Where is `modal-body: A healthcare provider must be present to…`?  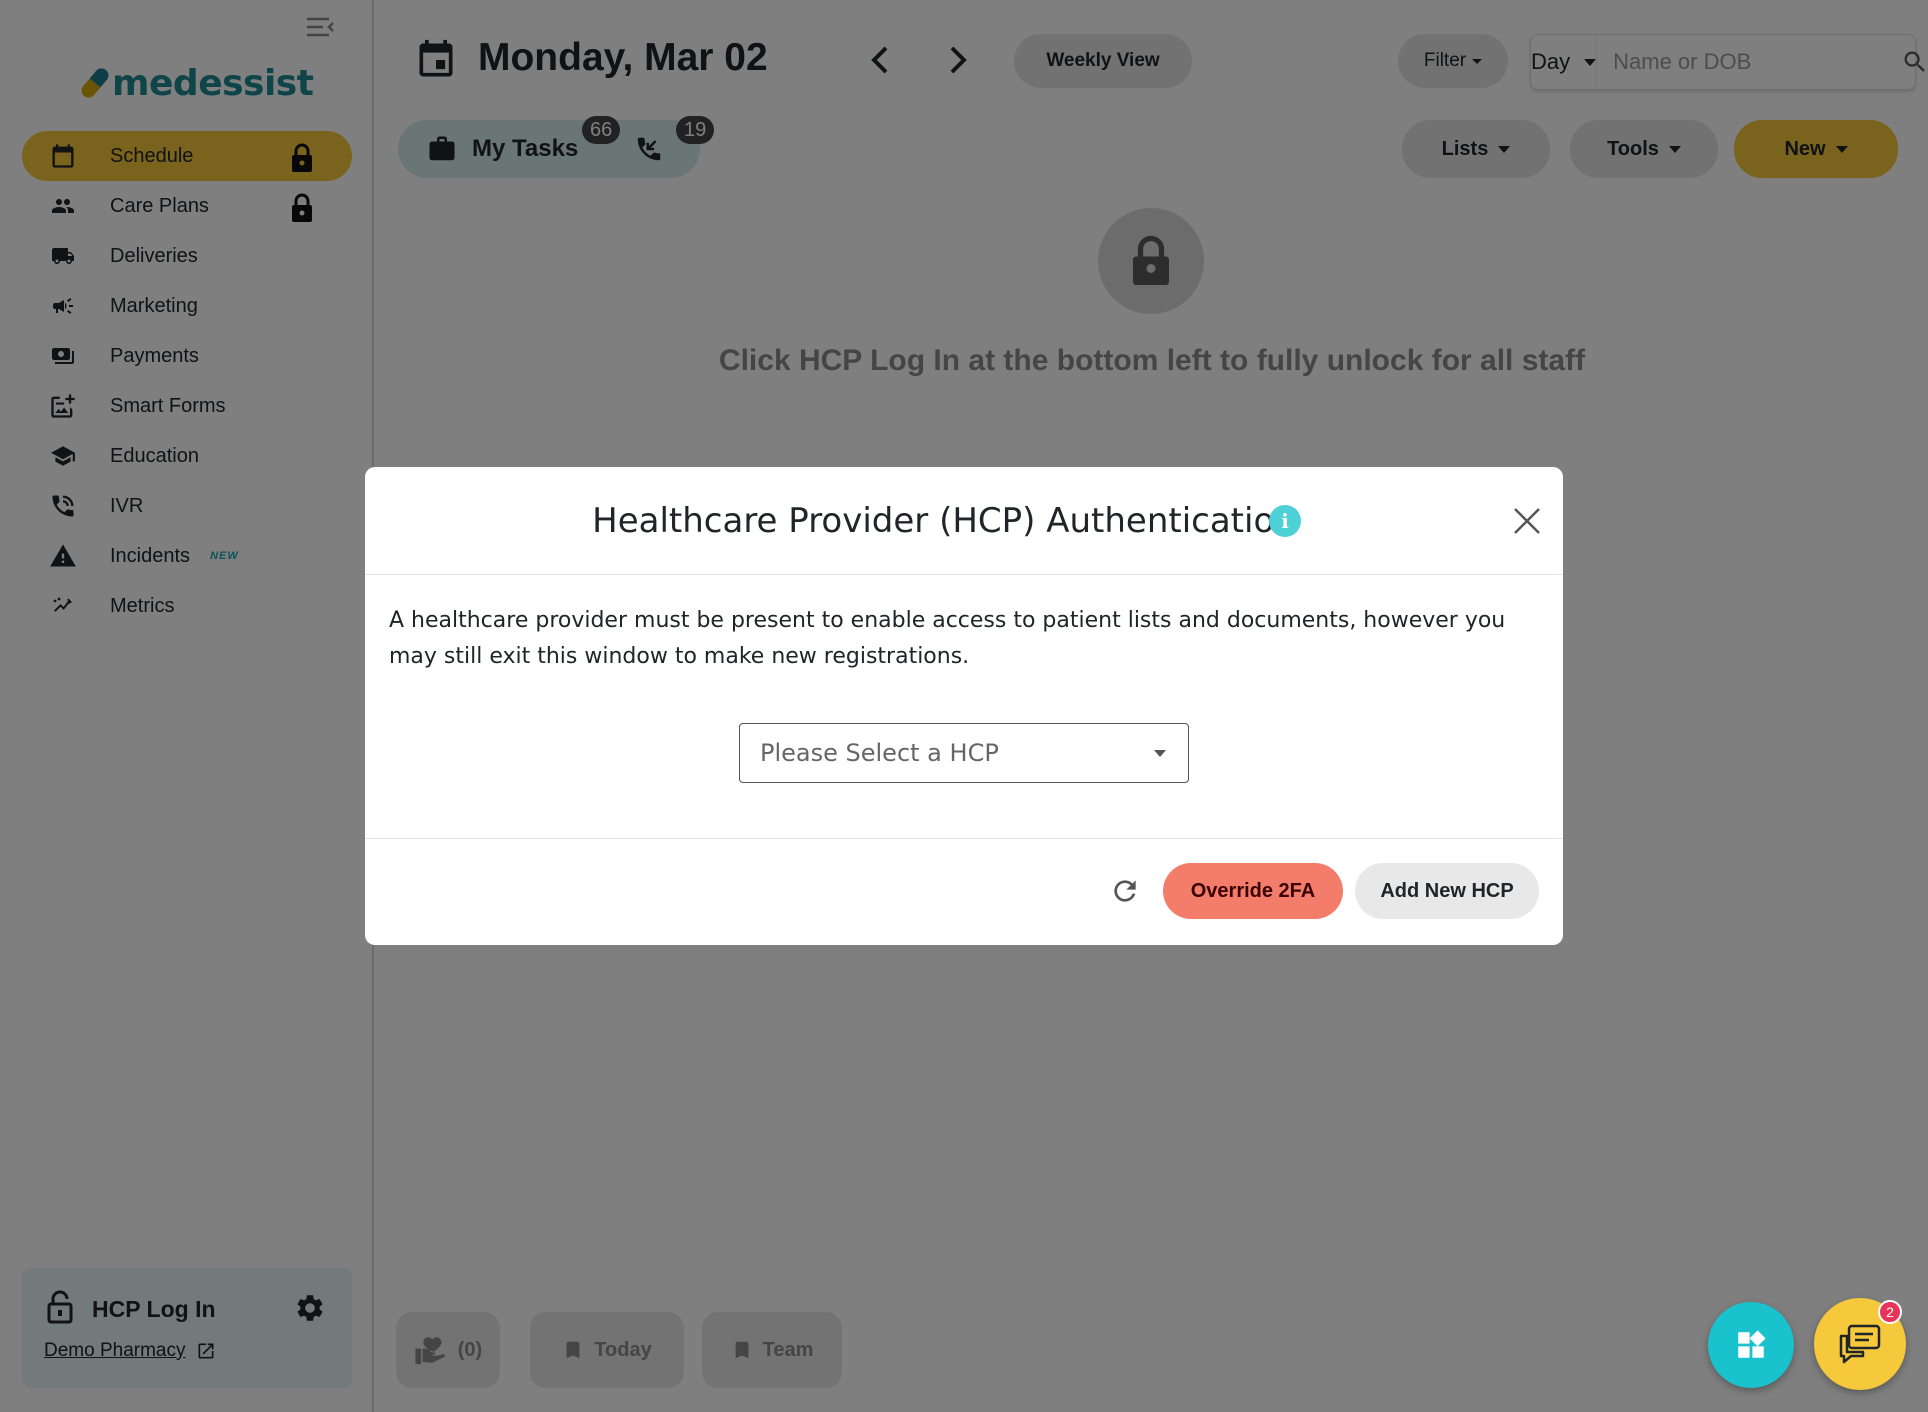
modal-body: A healthcare provider must be present to… is located at coordinates (964, 707).